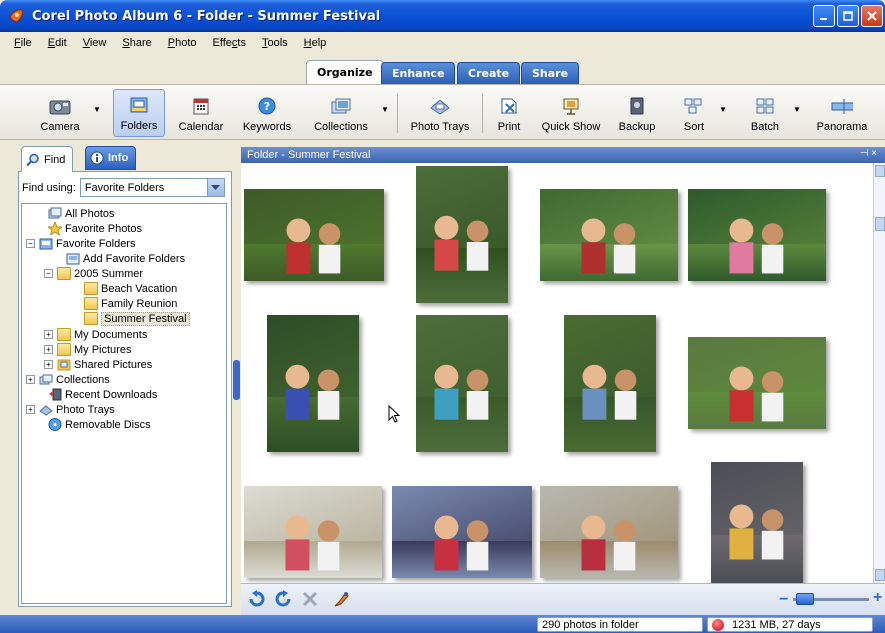 The width and height of the screenshot is (885, 633). What do you see at coordinates (283, 599) in the screenshot?
I see `rotate-right-button` at bounding box center [283, 599].